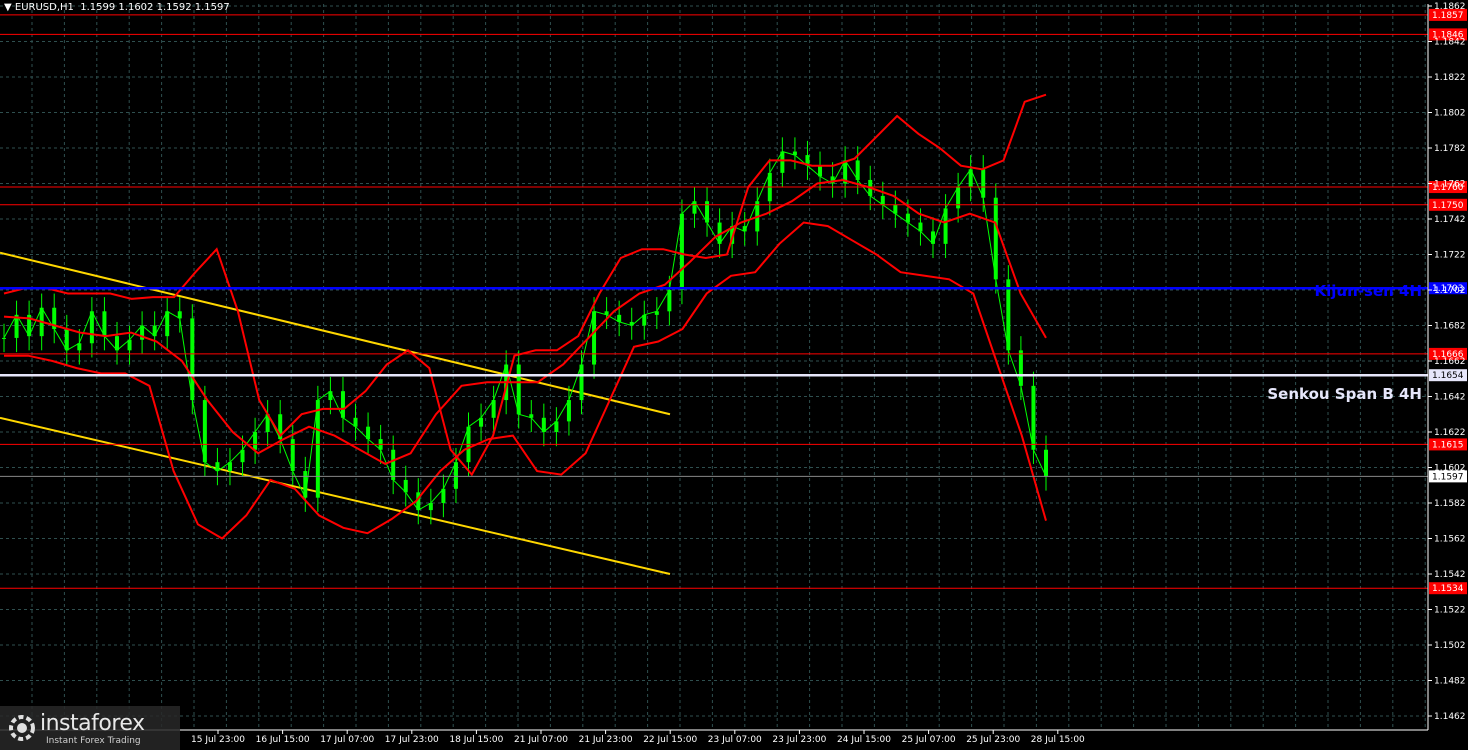 This screenshot has height=750, width=1468. What do you see at coordinates (1450, 185) in the screenshot?
I see `y-tick-label: 1.1762` at bounding box center [1450, 185].